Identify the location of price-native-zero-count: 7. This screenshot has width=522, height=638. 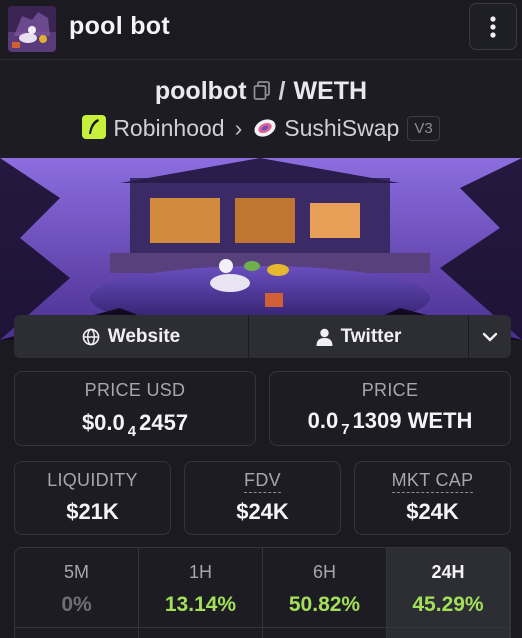
(345, 429).